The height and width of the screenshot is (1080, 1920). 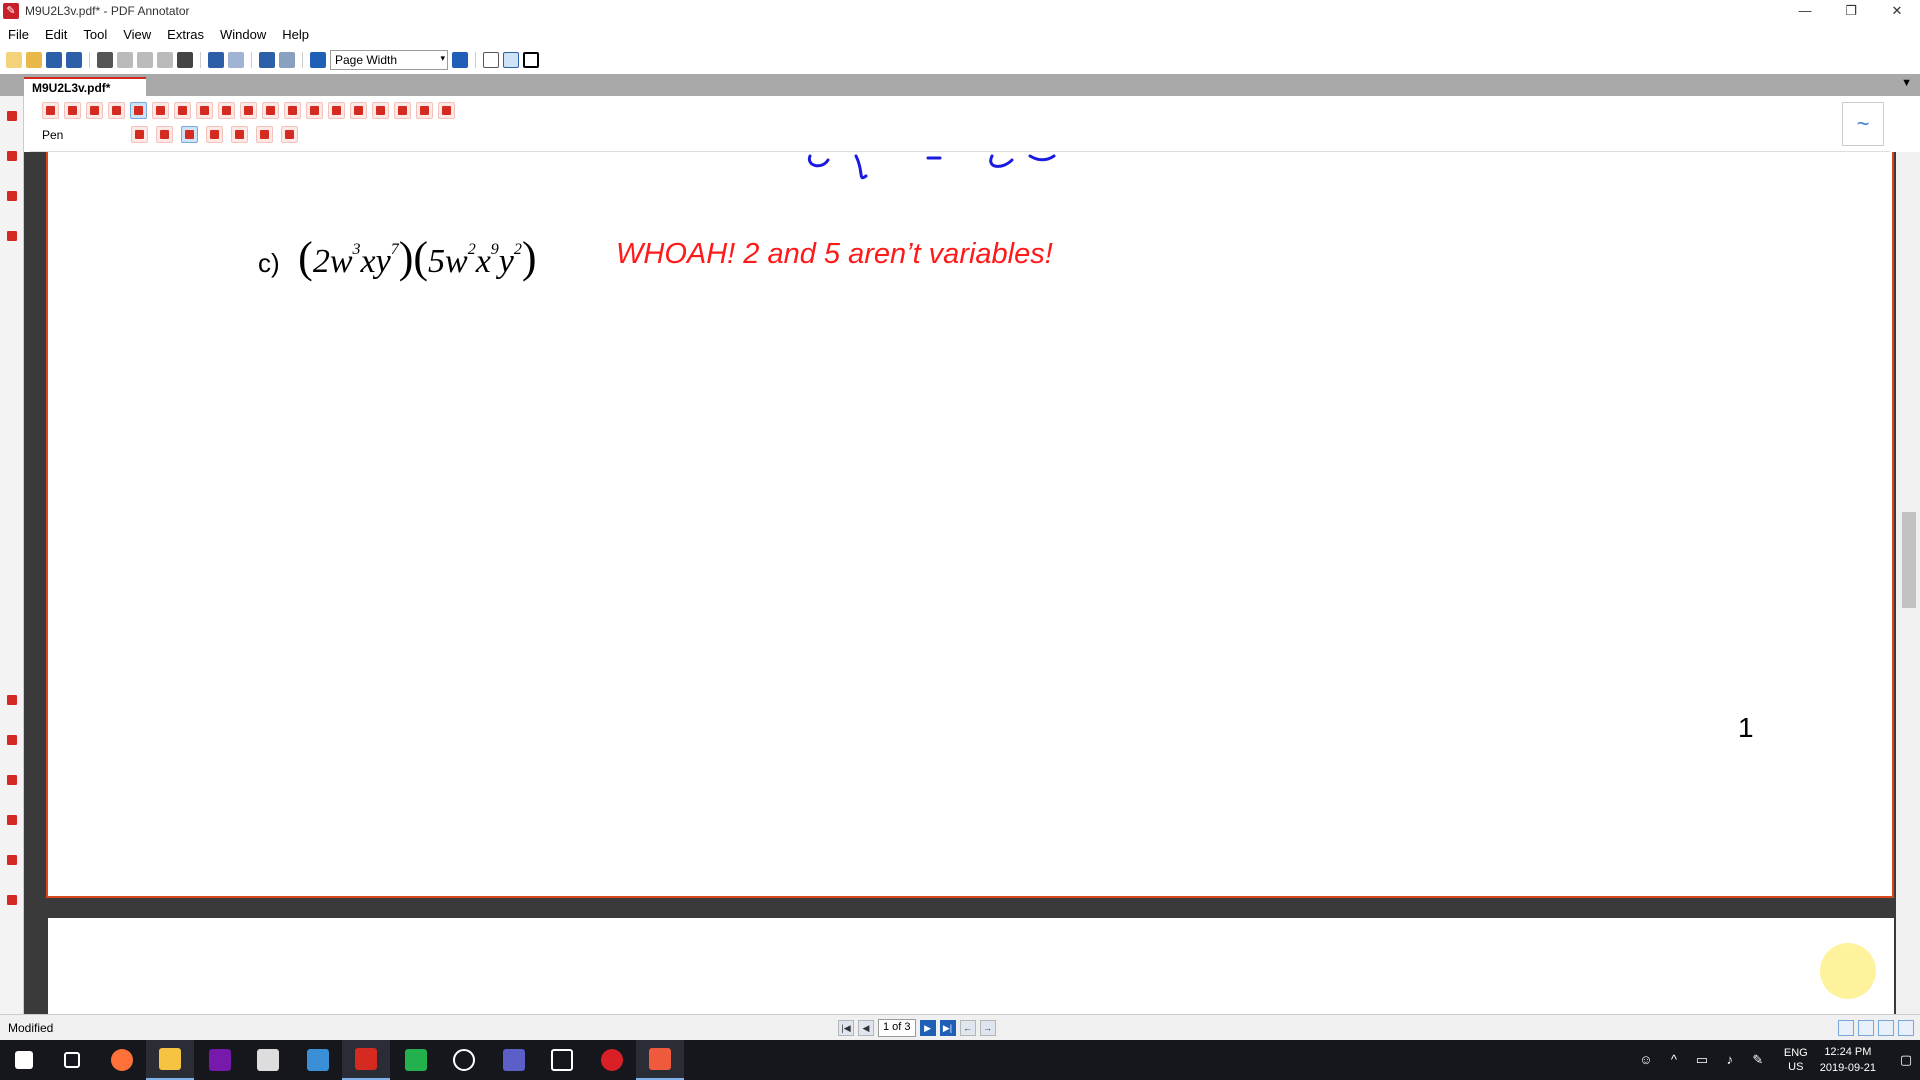 I want to click on zoom-select: Page Width ▾, so click(x=389, y=60).